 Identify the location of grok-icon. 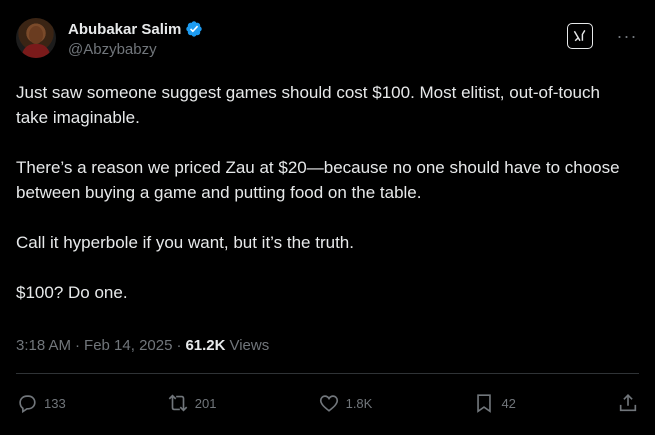
(579, 36).